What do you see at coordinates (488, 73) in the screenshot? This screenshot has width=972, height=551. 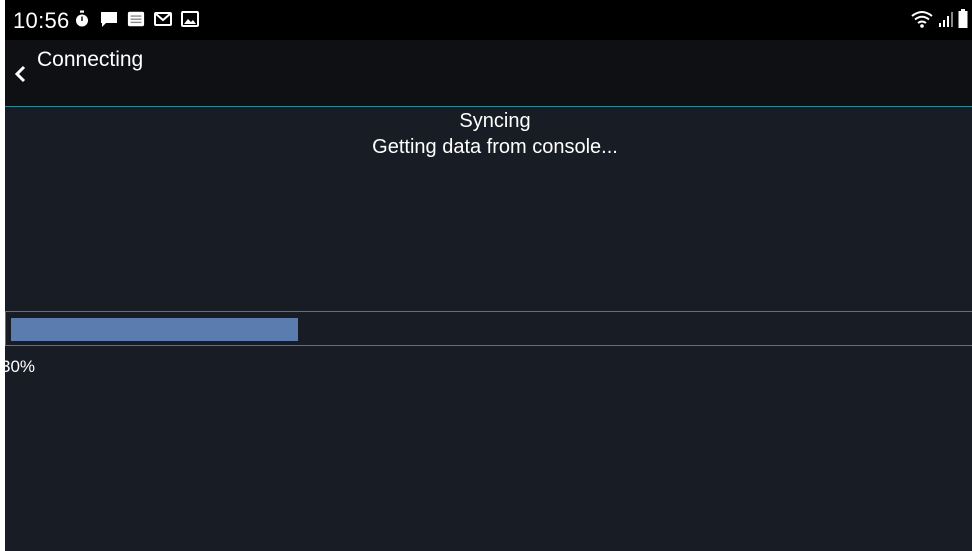 I see `app-bar: Connecting` at bounding box center [488, 73].